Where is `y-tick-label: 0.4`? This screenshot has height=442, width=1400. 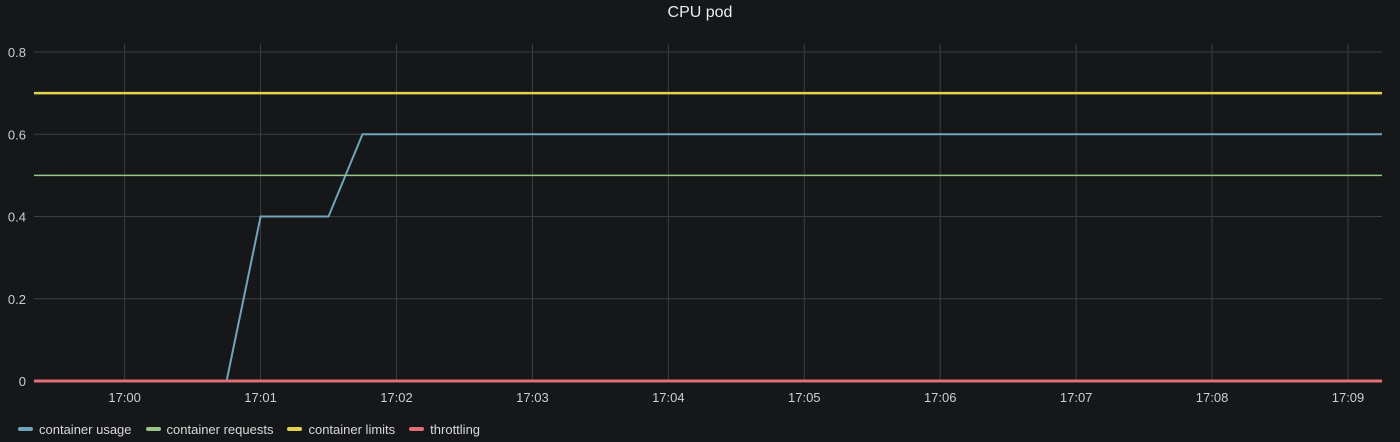 y-tick-label: 0.4 is located at coordinates (17, 217).